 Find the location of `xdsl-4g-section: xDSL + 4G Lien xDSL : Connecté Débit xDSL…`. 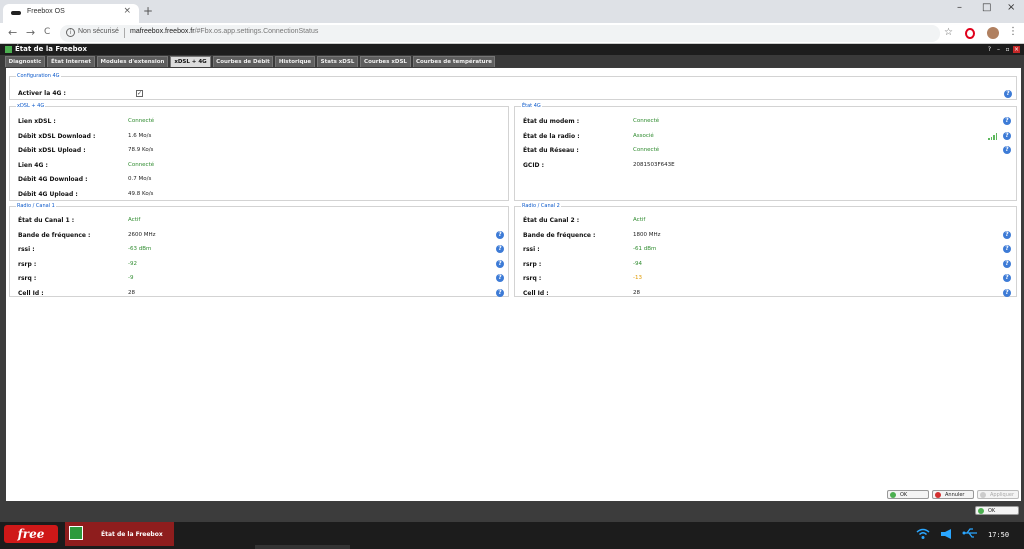

xdsl-4g-section: xDSL + 4G Lien xDSL : Connecté Débit xDSL… is located at coordinates (259, 152).